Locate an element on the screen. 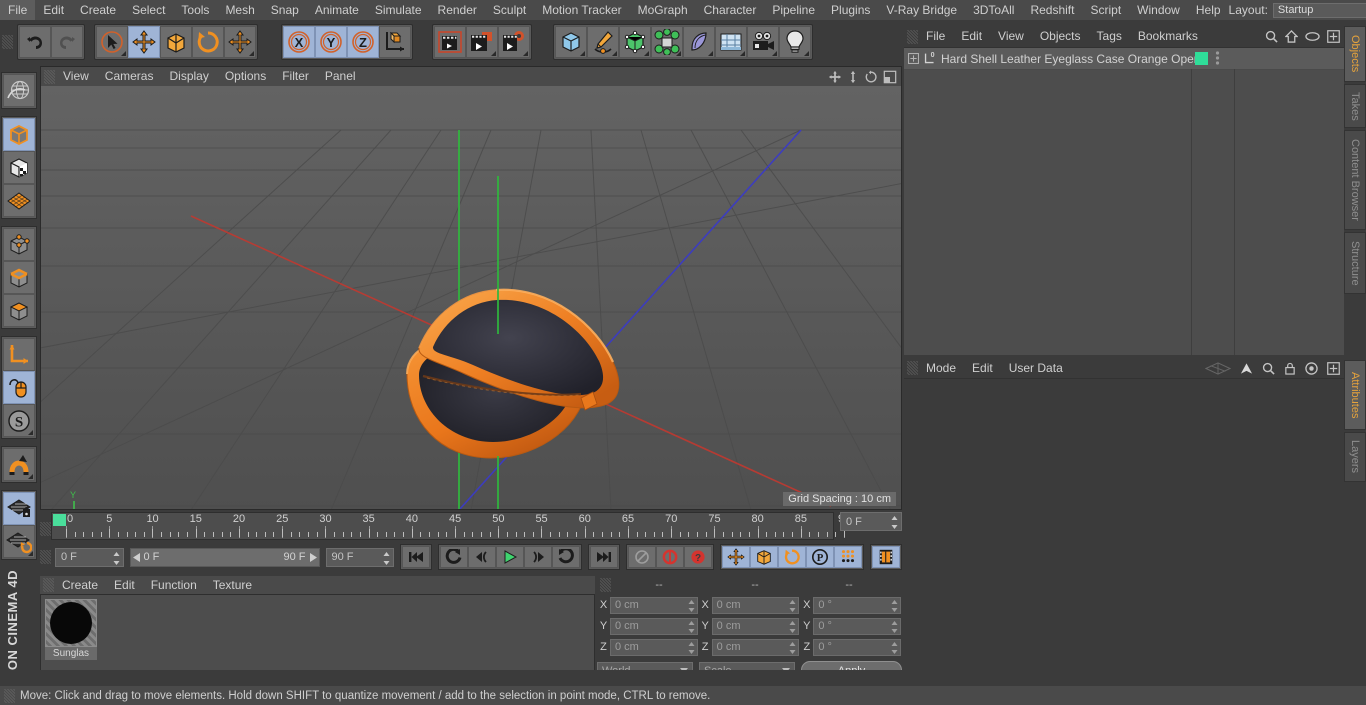 This screenshot has height=705, width=1366. enable-snapping-mouse-icon is located at coordinates (19, 387).